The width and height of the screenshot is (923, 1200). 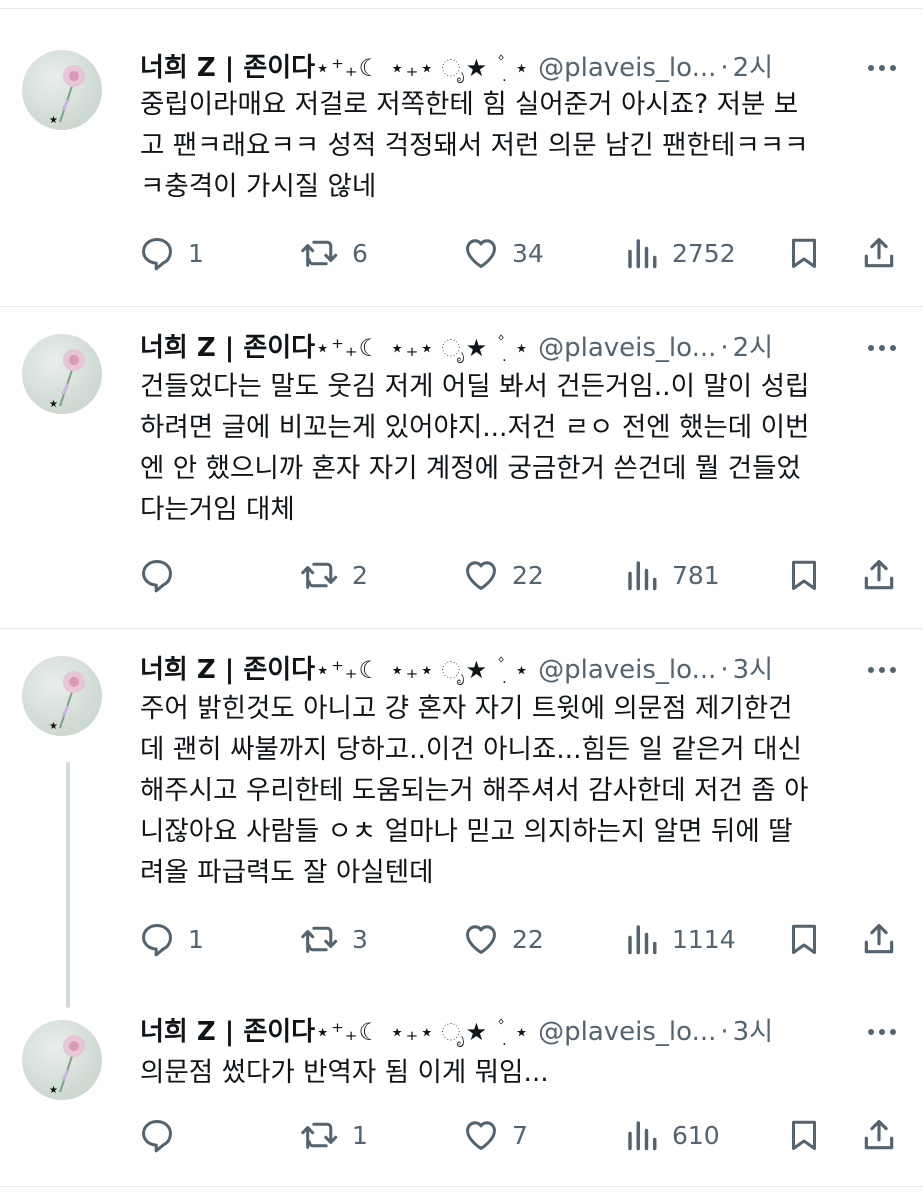 I want to click on like-button: 7, so click(x=495, y=1135).